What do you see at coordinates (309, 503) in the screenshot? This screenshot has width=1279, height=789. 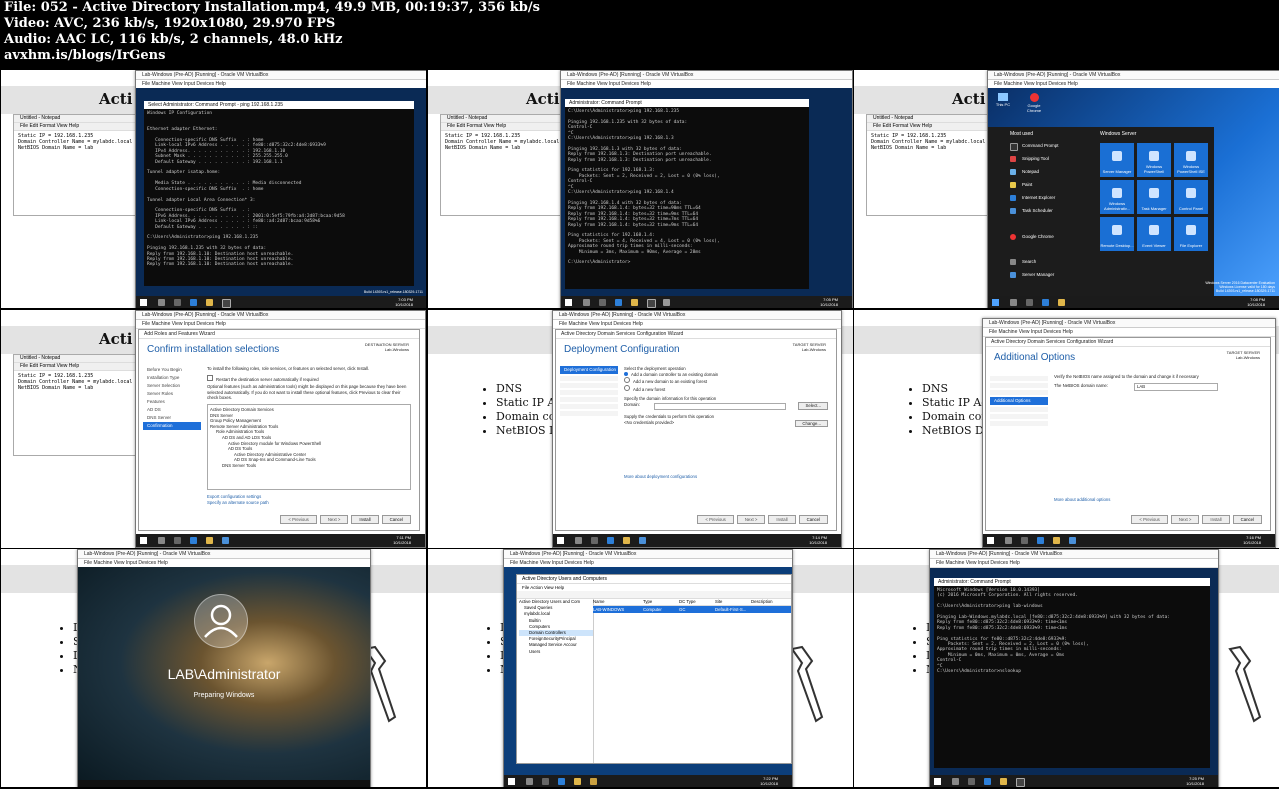 I see `alt-source-link: Specify an alternate source path` at bounding box center [309, 503].